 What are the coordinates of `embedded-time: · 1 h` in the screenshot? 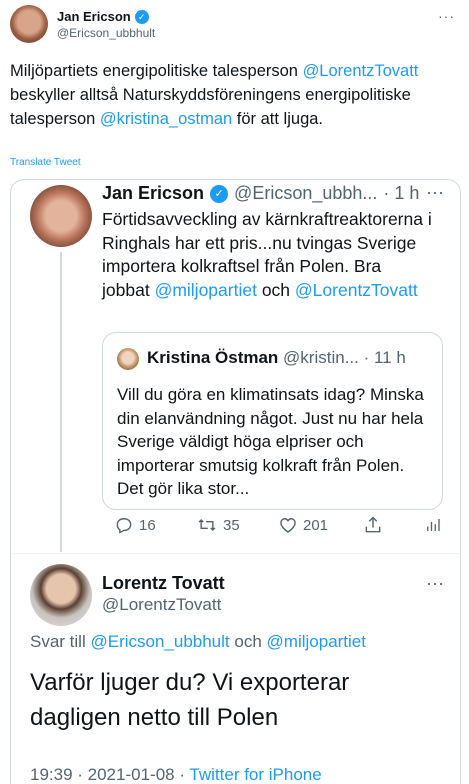 It's located at (401, 193).